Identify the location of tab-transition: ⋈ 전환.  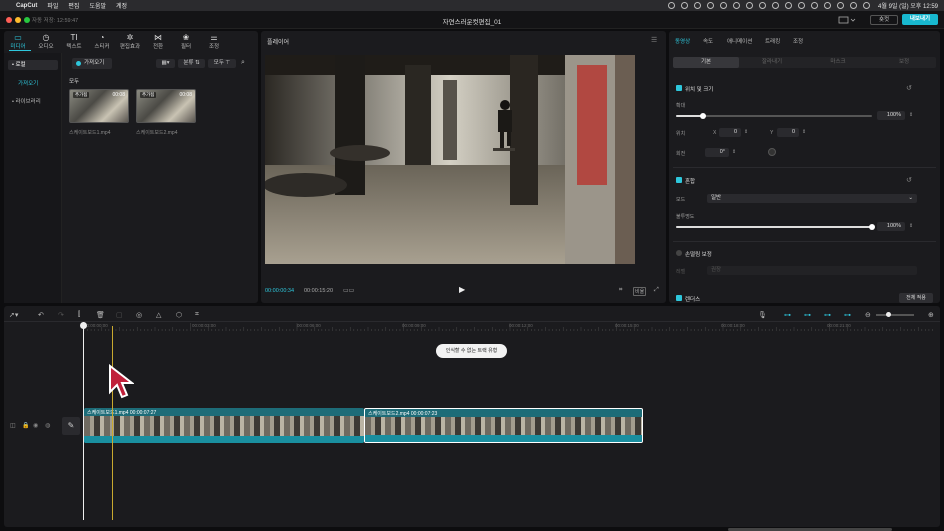
(158, 41).